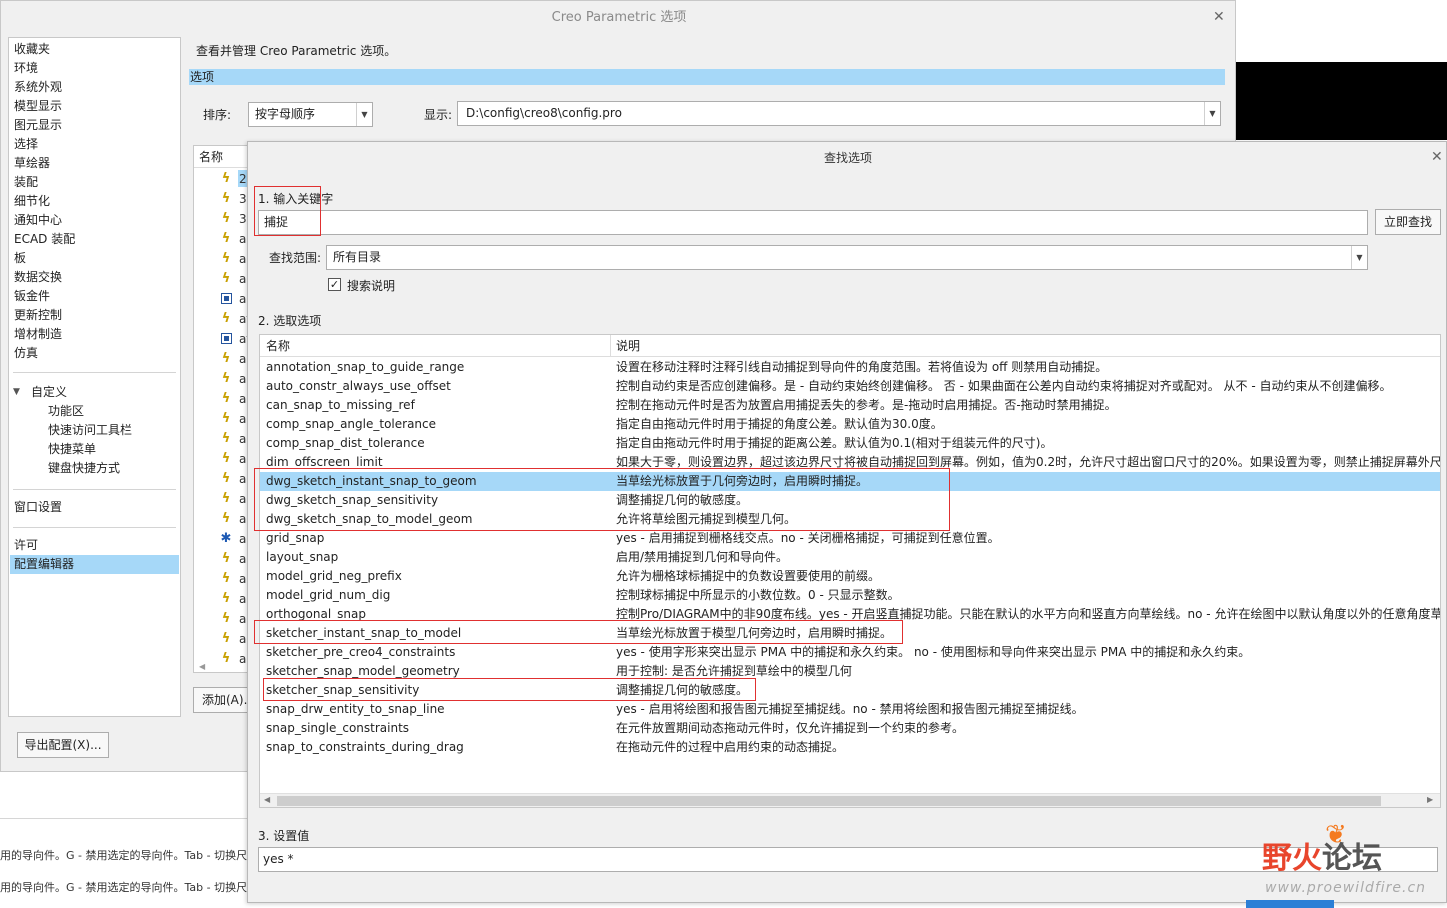 The width and height of the screenshot is (1447, 908). What do you see at coordinates (32, 49) in the screenshot?
I see `nav-item: 收藏夹` at bounding box center [32, 49].